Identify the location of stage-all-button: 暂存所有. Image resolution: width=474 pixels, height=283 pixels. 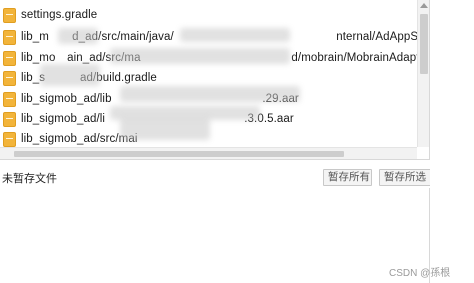
(347, 177).